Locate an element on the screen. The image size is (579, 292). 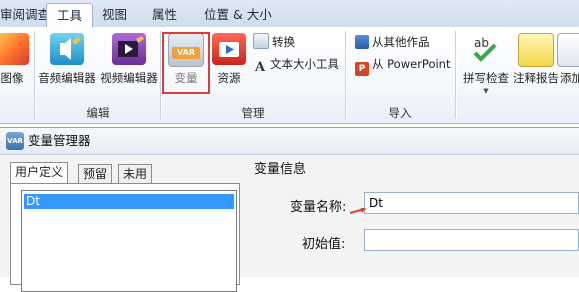
import-from-other-button: 从其他作品 is located at coordinates (392, 42).